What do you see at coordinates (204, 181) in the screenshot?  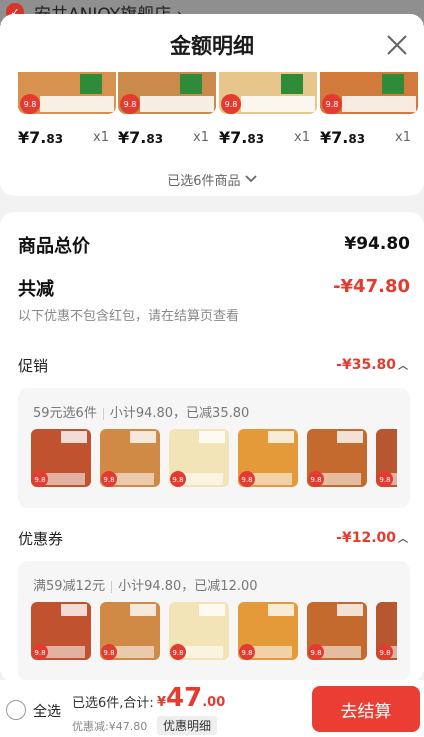 I see `selected-count-label: 已选6件商品` at bounding box center [204, 181].